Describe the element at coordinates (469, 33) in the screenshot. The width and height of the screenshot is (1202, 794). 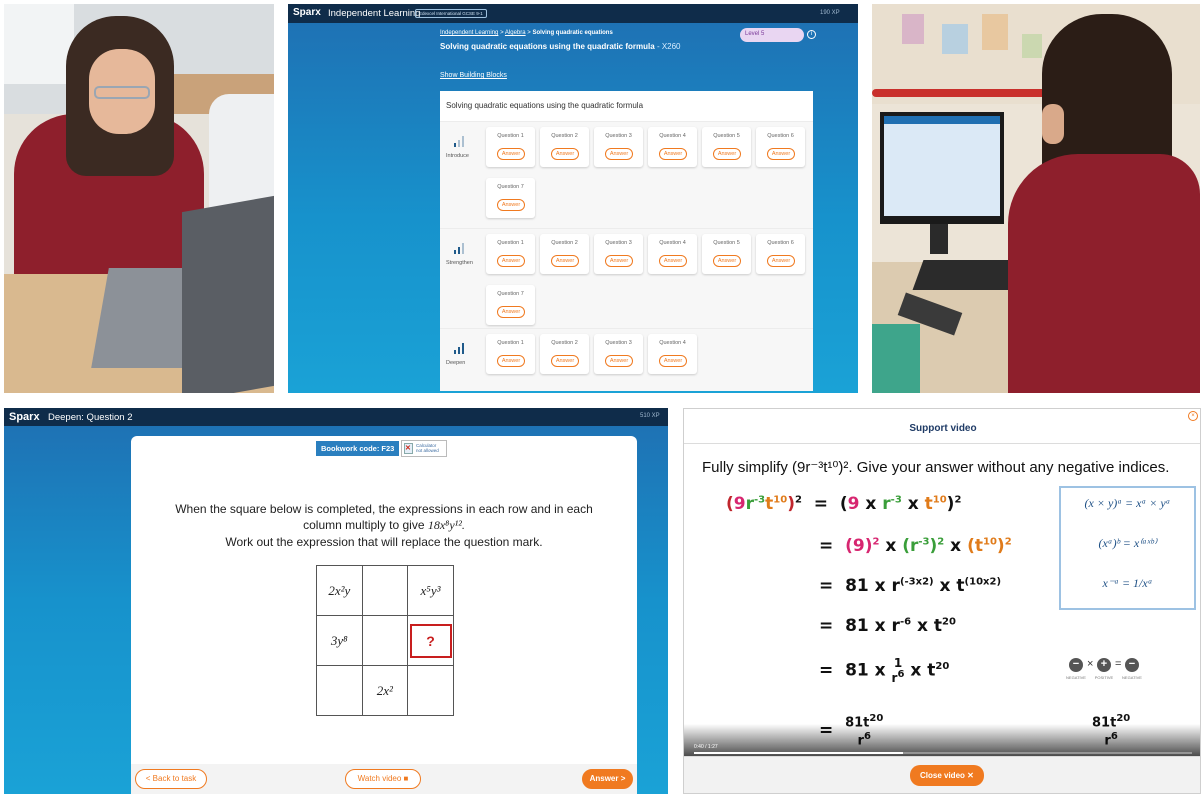
I see `breadcrumb-home: Independent Learning` at that location.